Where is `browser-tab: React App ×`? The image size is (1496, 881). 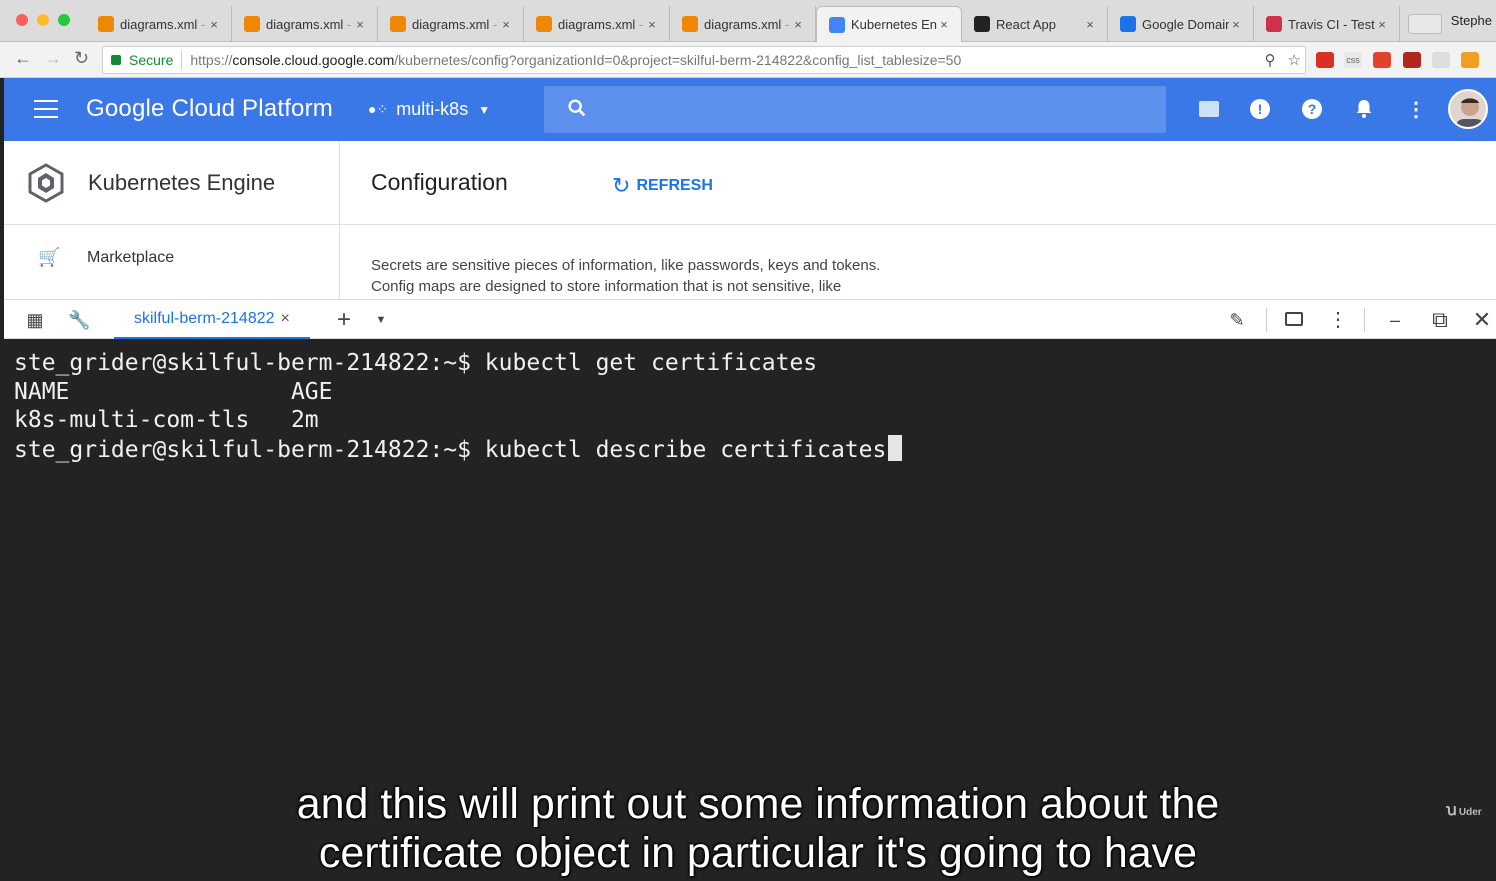 browser-tab: React App × is located at coordinates (1035, 24).